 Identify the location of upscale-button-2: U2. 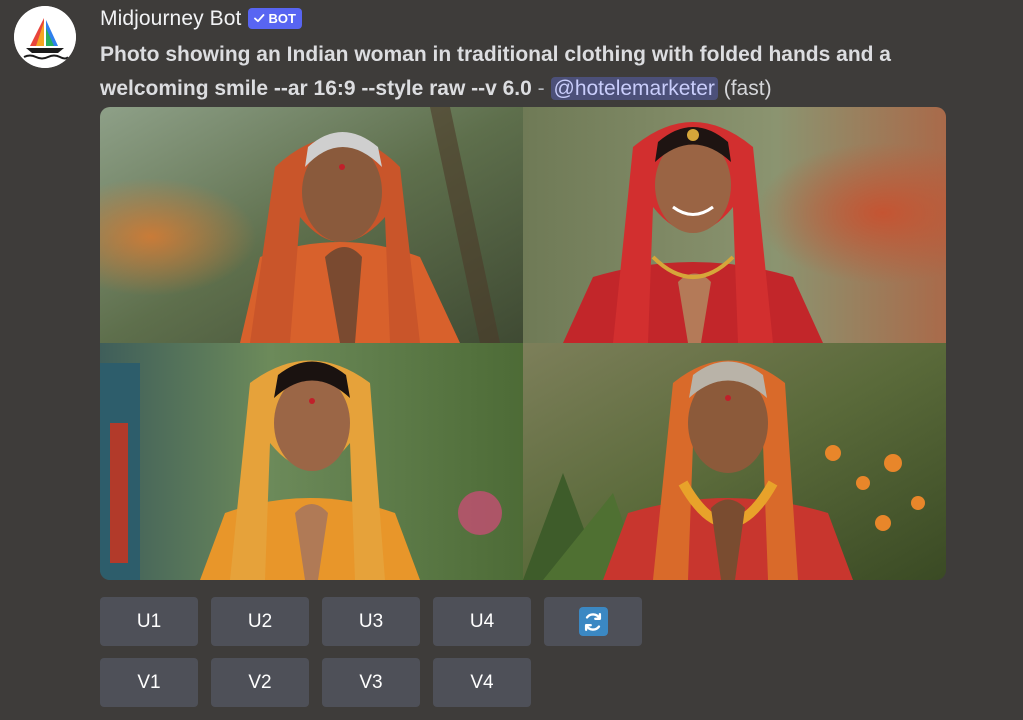
(260, 621).